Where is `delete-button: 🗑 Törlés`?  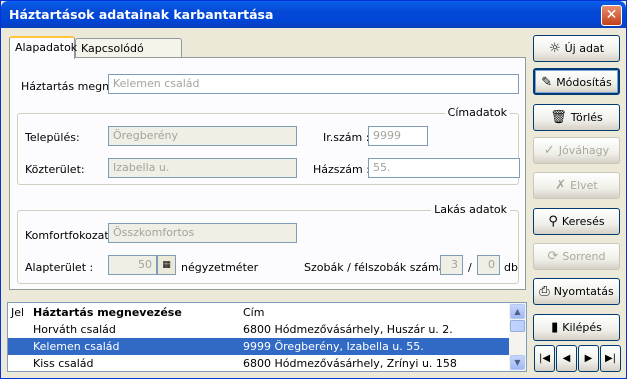
delete-button: 🗑 Törlés is located at coordinates (576, 117).